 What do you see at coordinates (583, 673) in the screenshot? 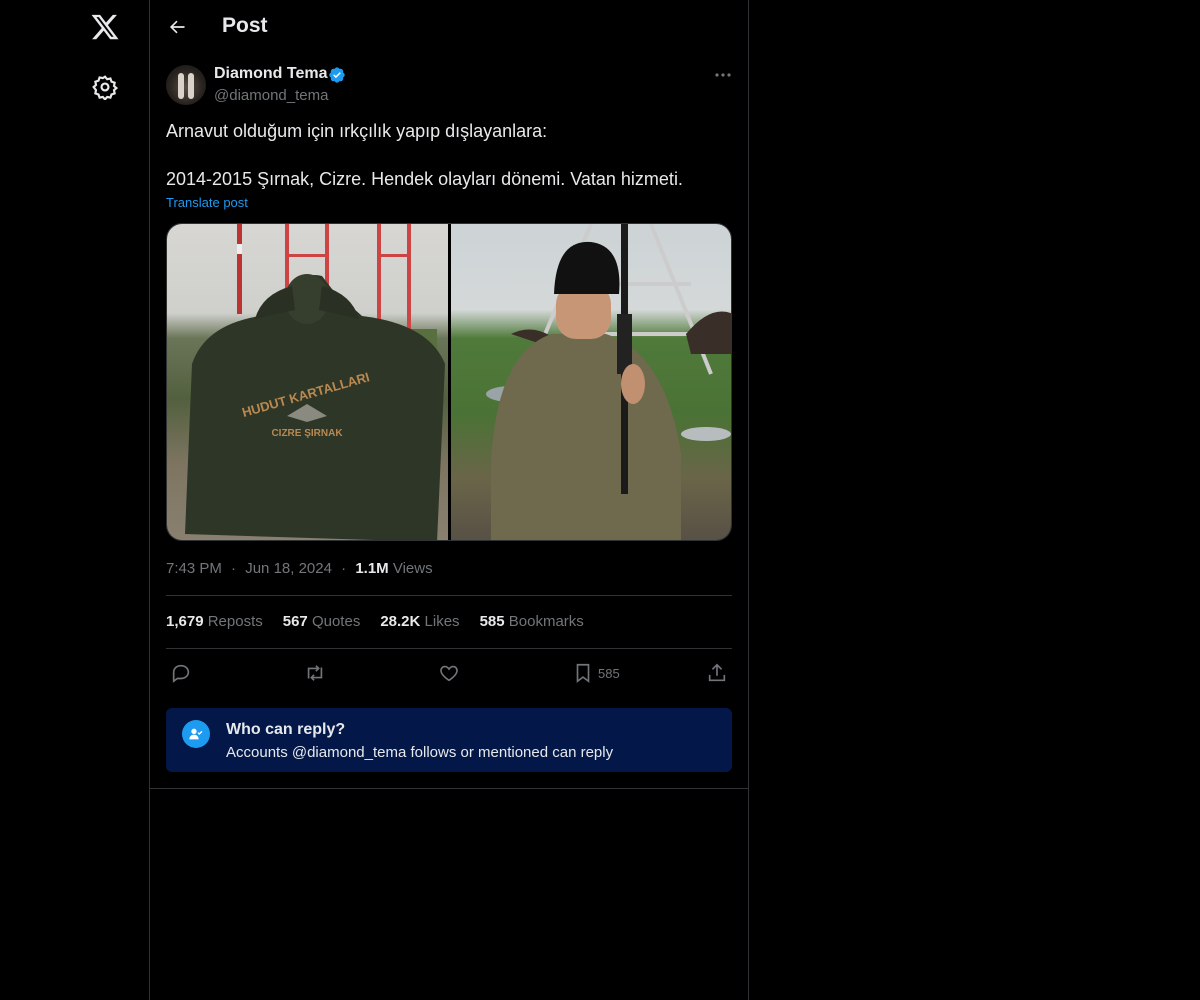
I see `bookmark-icon` at bounding box center [583, 673].